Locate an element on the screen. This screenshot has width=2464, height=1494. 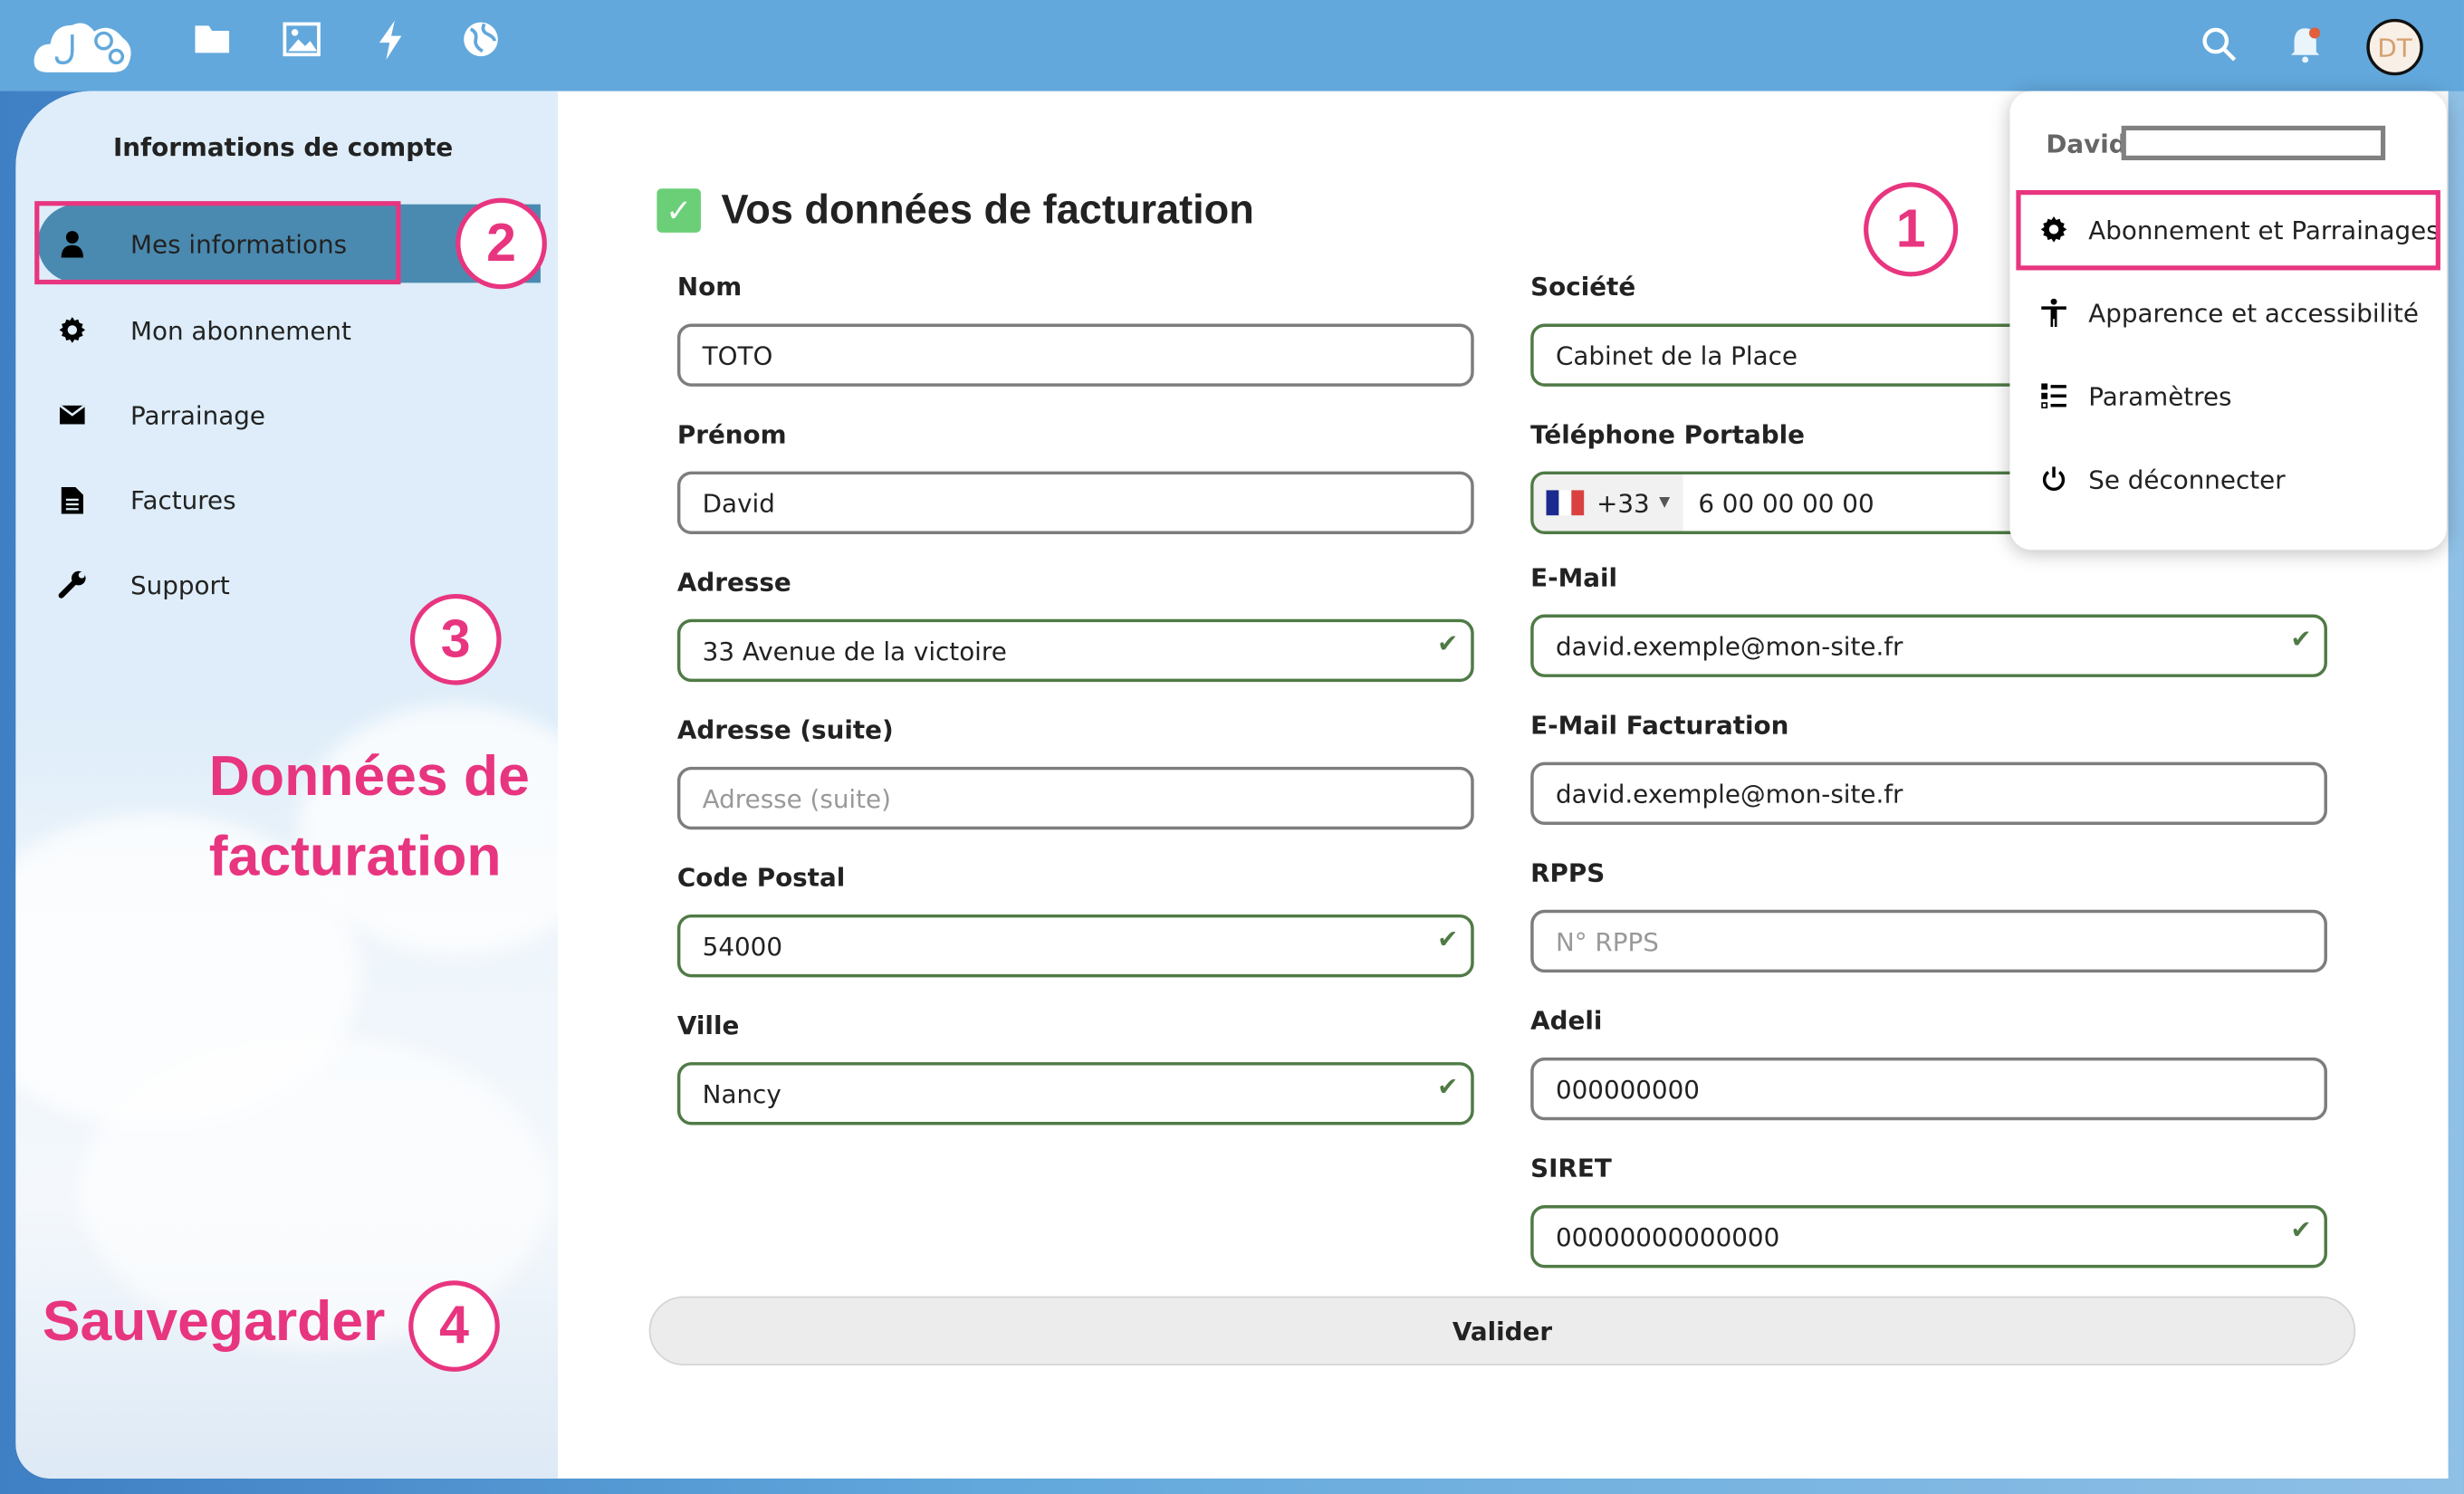
input-placeholder: Adresse (suite) is located at coordinates (796, 798).